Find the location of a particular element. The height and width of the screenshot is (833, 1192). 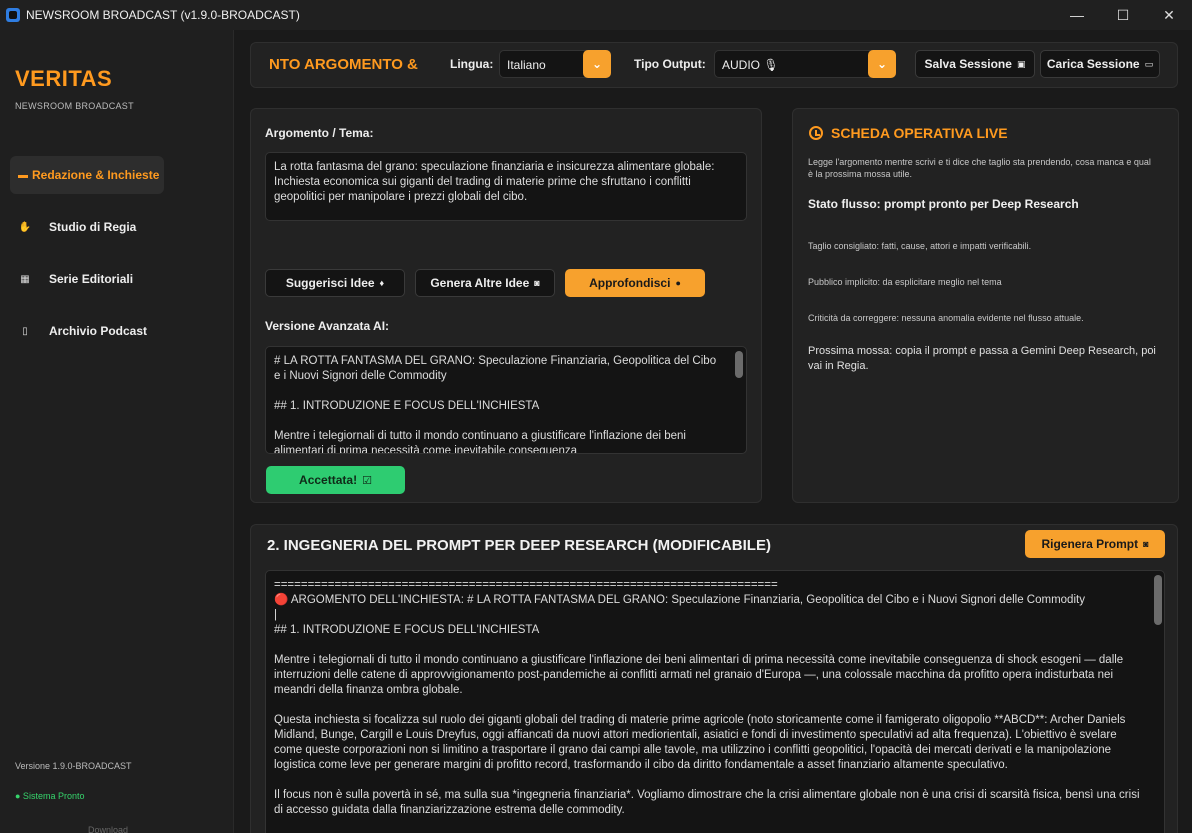

suggest-ideas-label: Suggerisci Idee is located at coordinates (330, 283).